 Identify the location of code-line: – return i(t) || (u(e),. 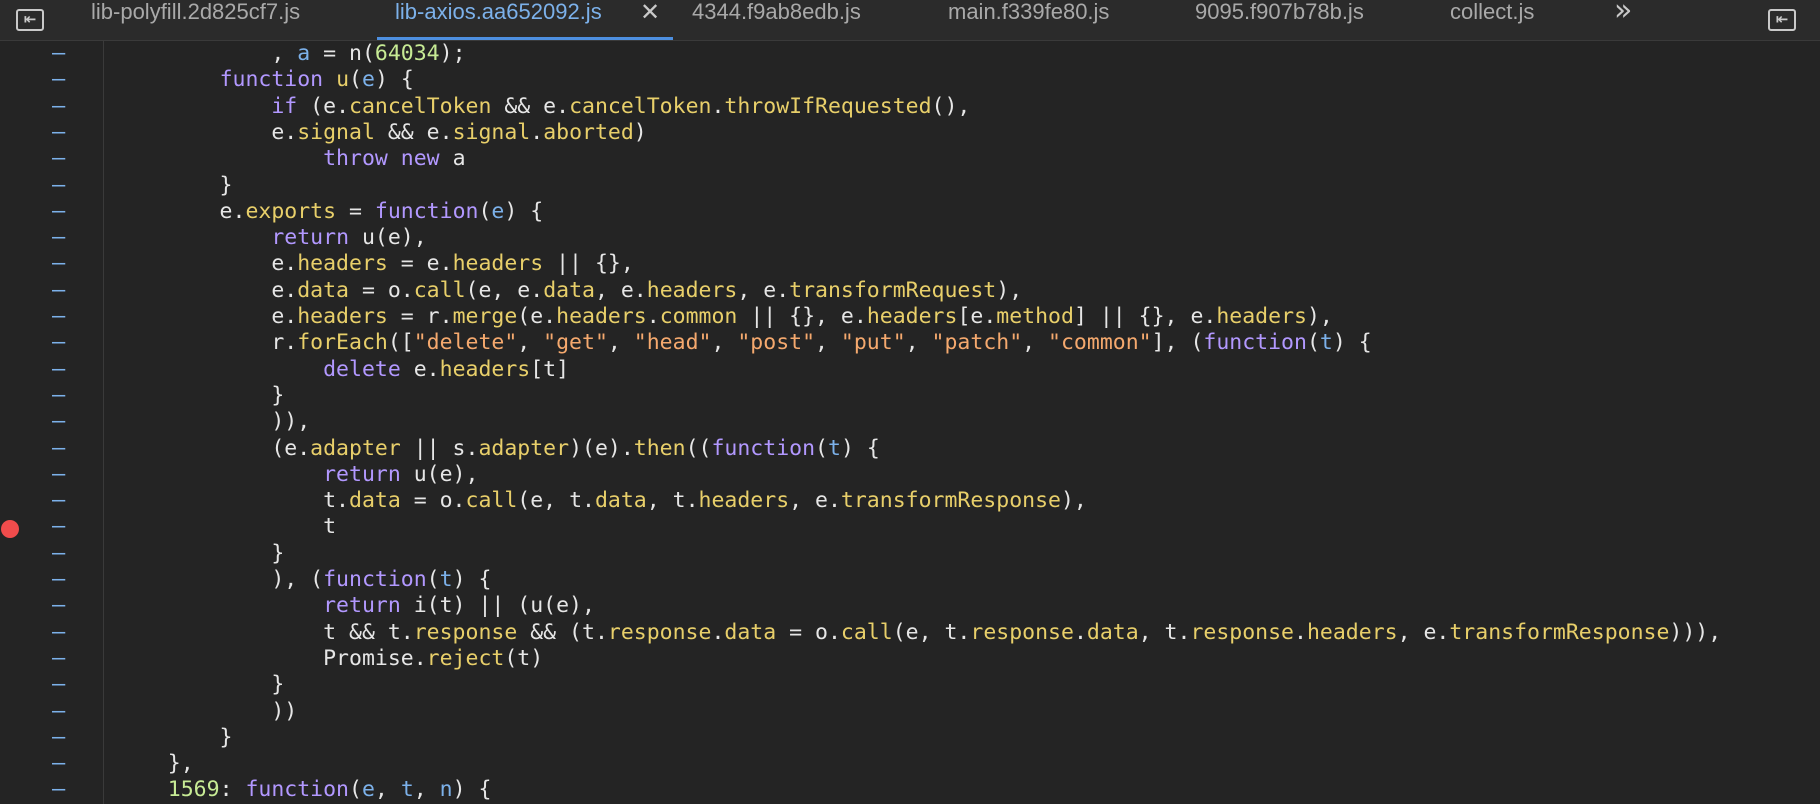
(910, 606).